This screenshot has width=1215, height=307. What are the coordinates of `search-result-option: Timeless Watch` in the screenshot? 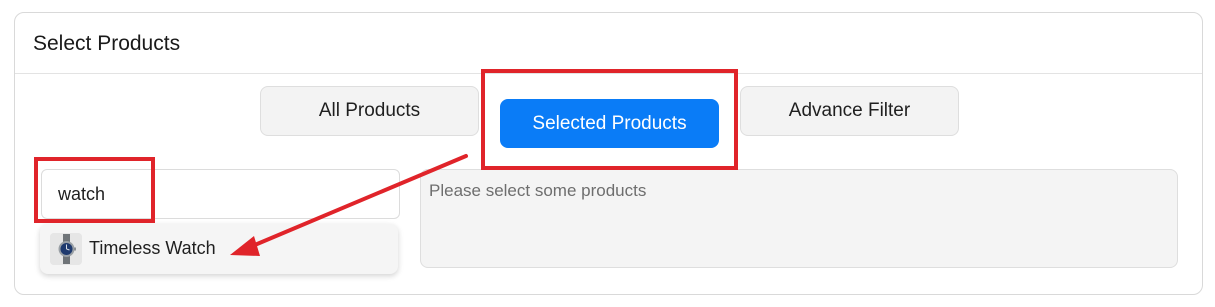 It's located at (219, 249).